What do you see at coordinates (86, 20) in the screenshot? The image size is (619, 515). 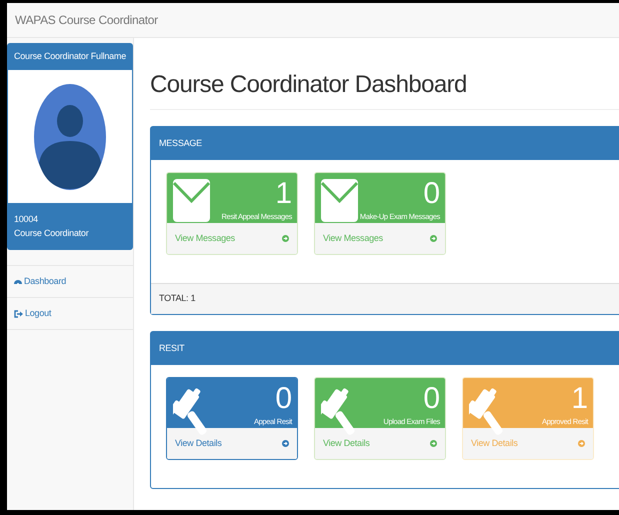 I see `brand-title: WAPAS Course Coordinator` at bounding box center [86, 20].